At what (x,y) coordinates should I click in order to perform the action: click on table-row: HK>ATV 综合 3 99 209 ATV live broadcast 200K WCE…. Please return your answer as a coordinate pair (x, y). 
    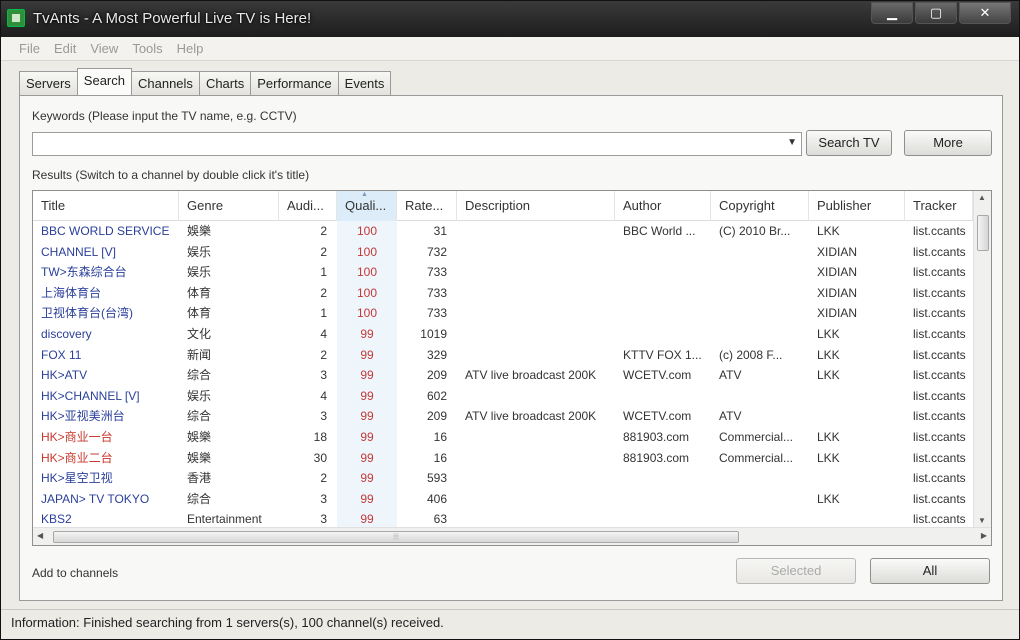
    Looking at the image, I should click on (503, 375).